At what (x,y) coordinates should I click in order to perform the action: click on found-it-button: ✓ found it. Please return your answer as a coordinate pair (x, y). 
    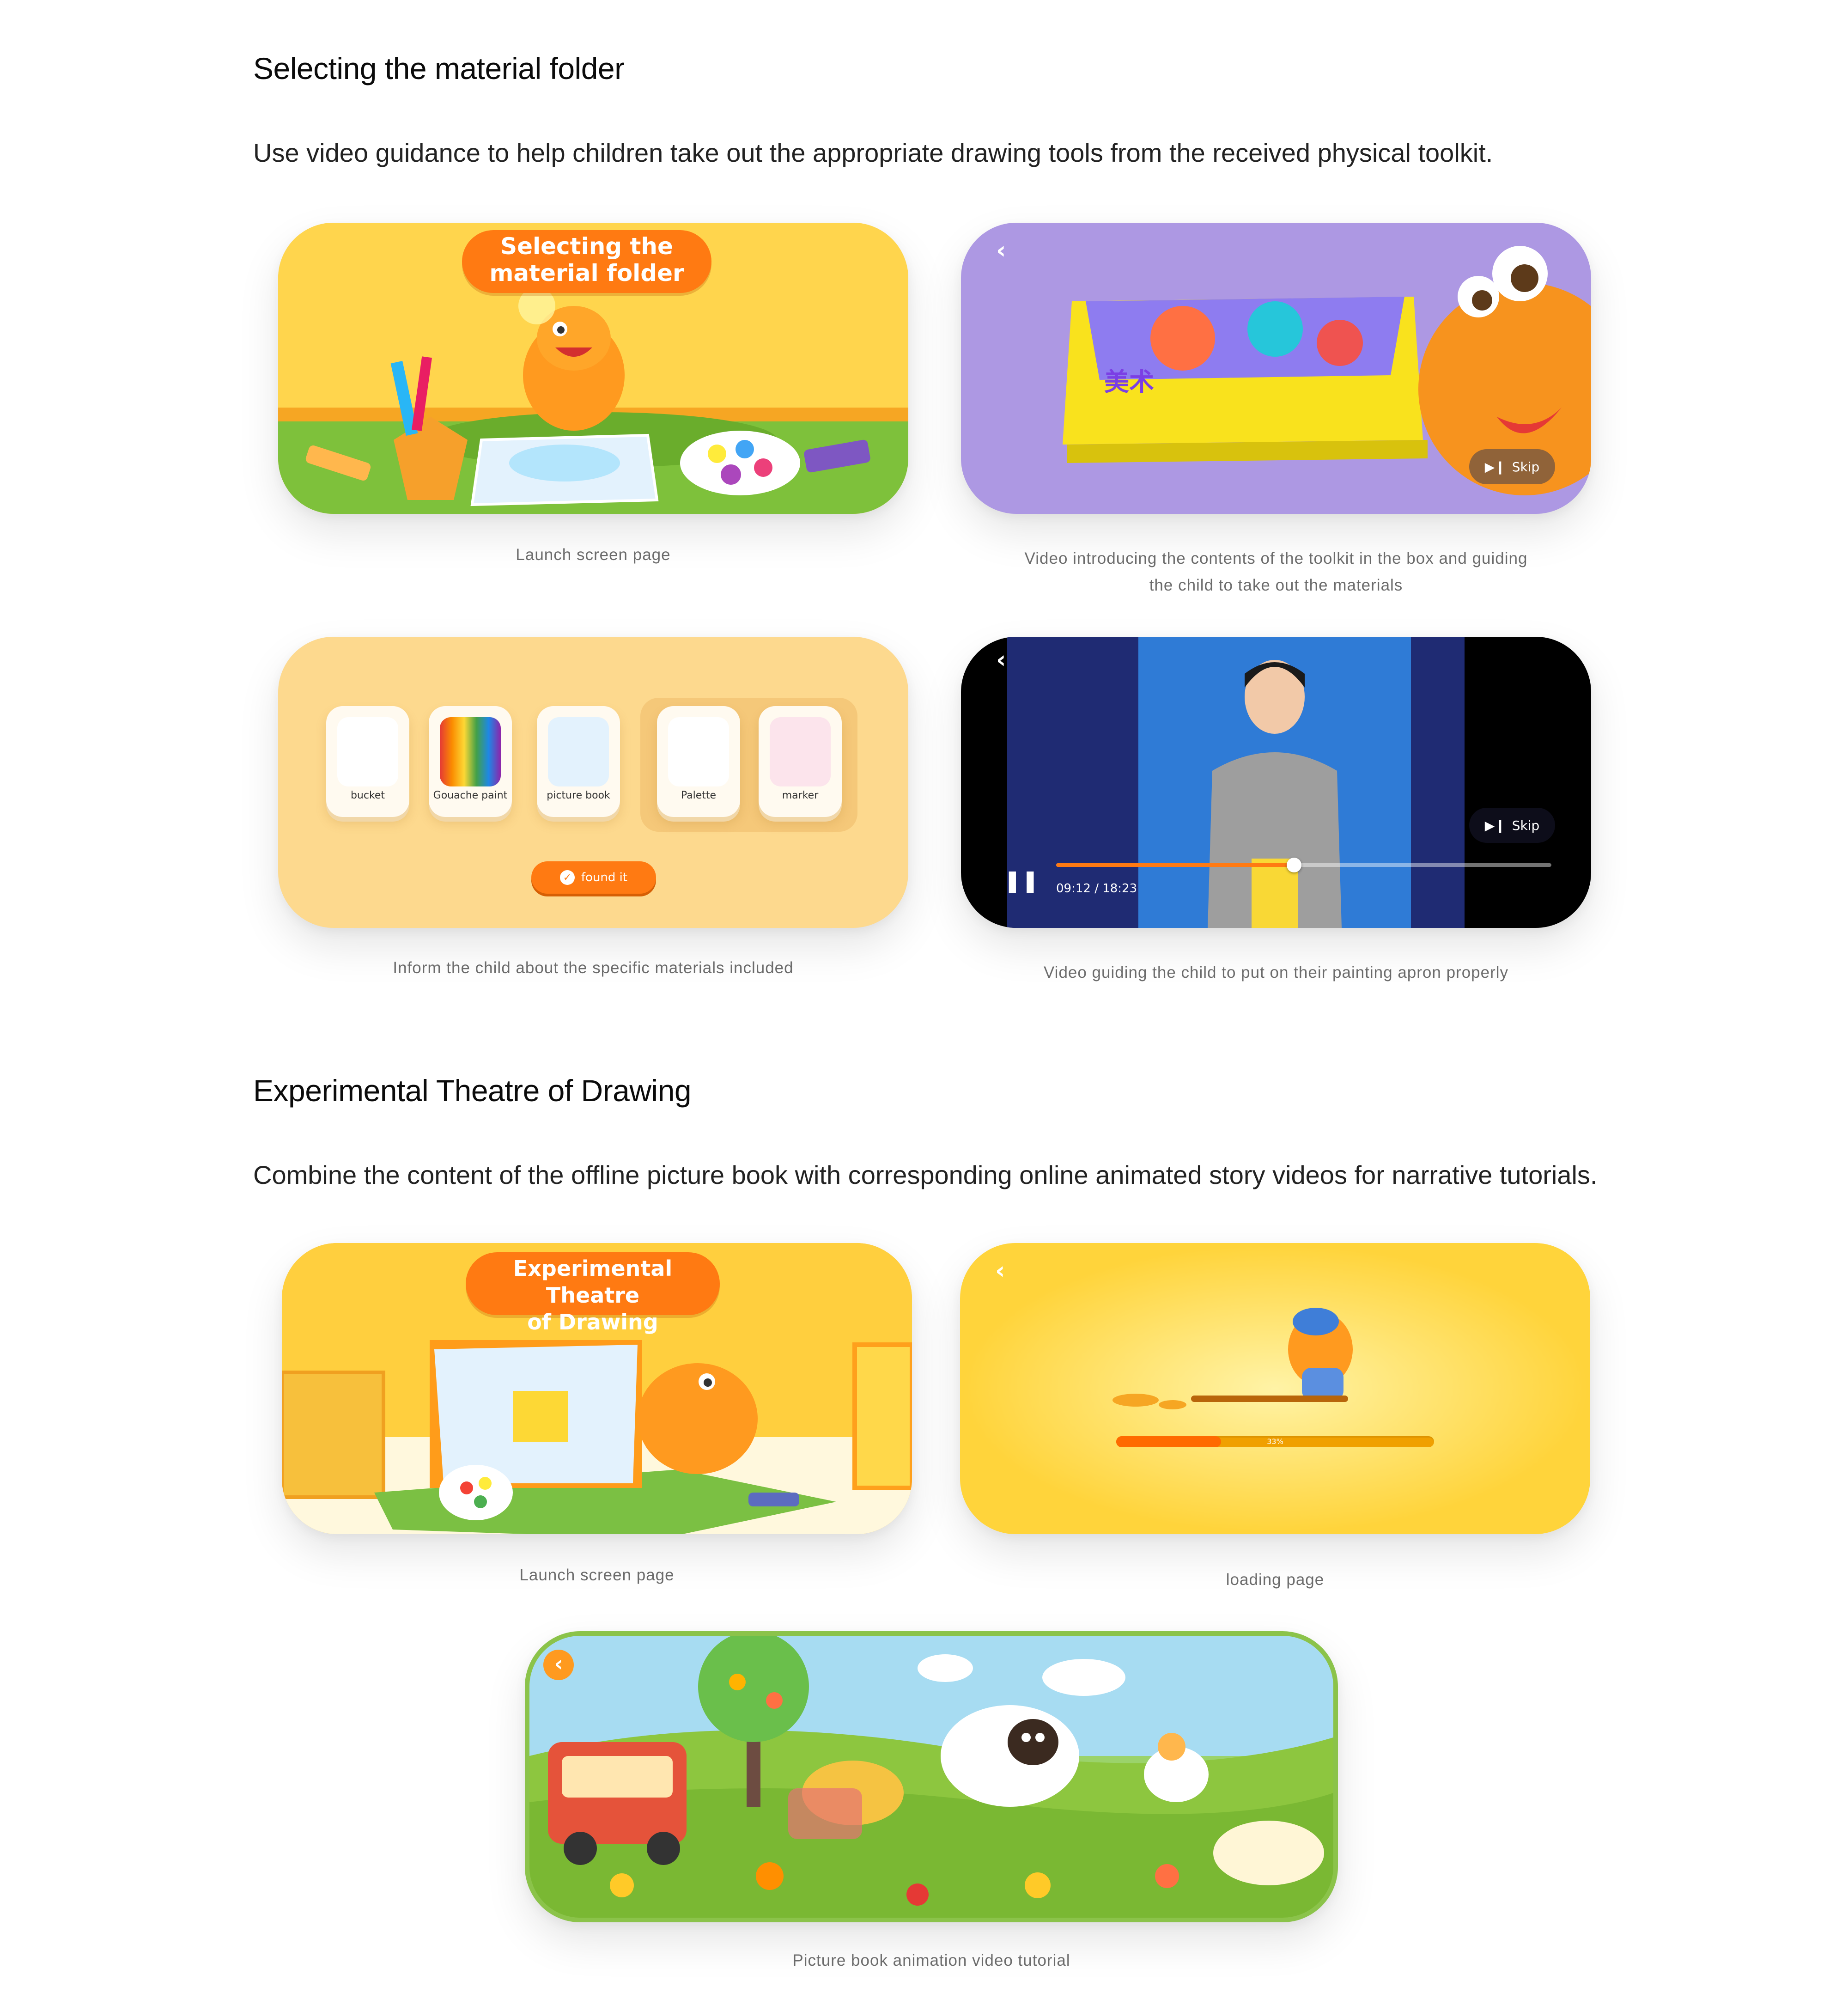
    Looking at the image, I should click on (593, 877).